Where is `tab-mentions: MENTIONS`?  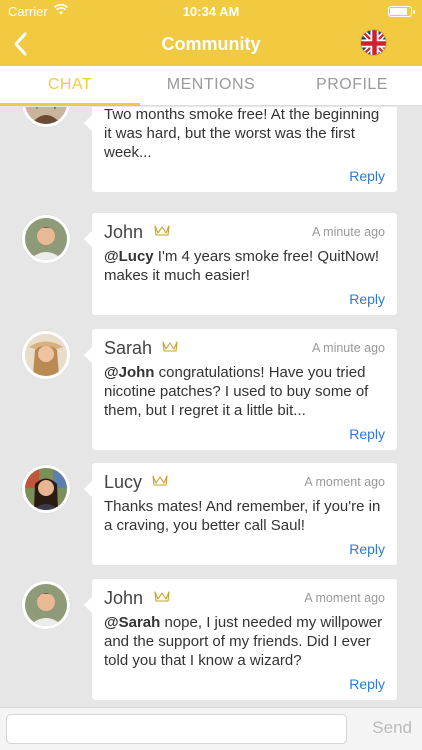 tab-mentions: MENTIONS is located at coordinates (211, 86).